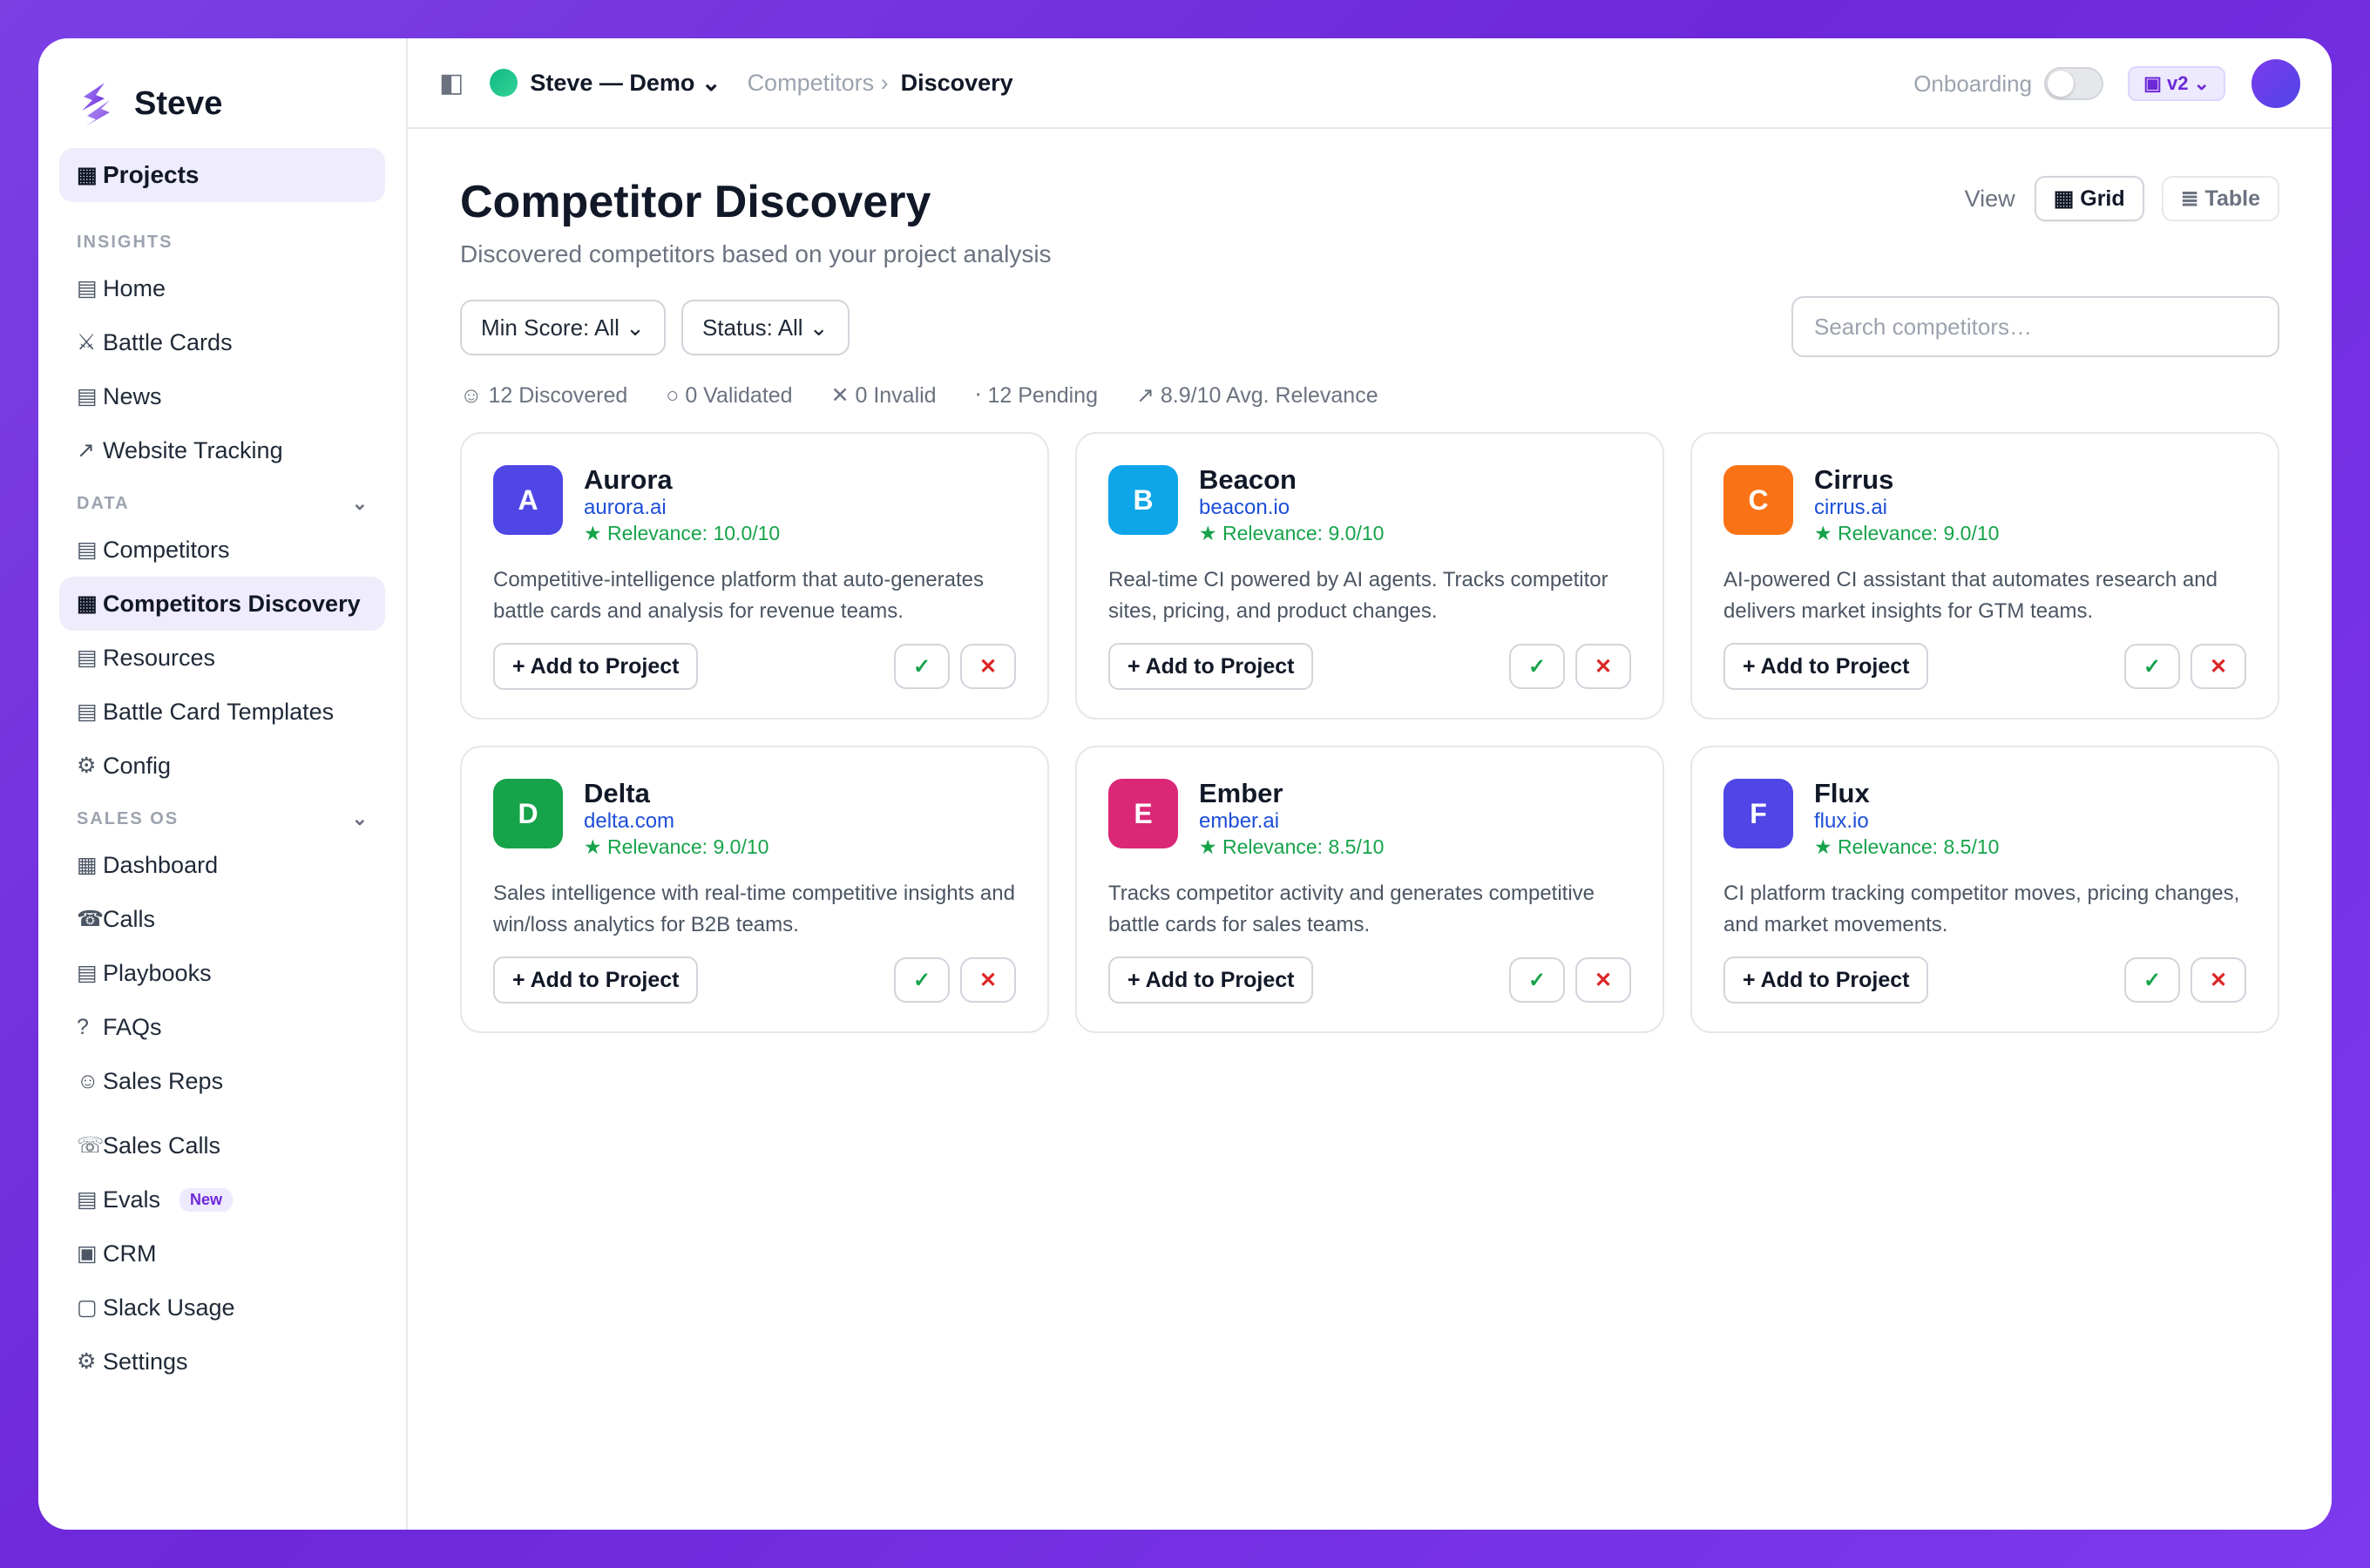 The image size is (2370, 1568). I want to click on search-input, so click(2035, 326).